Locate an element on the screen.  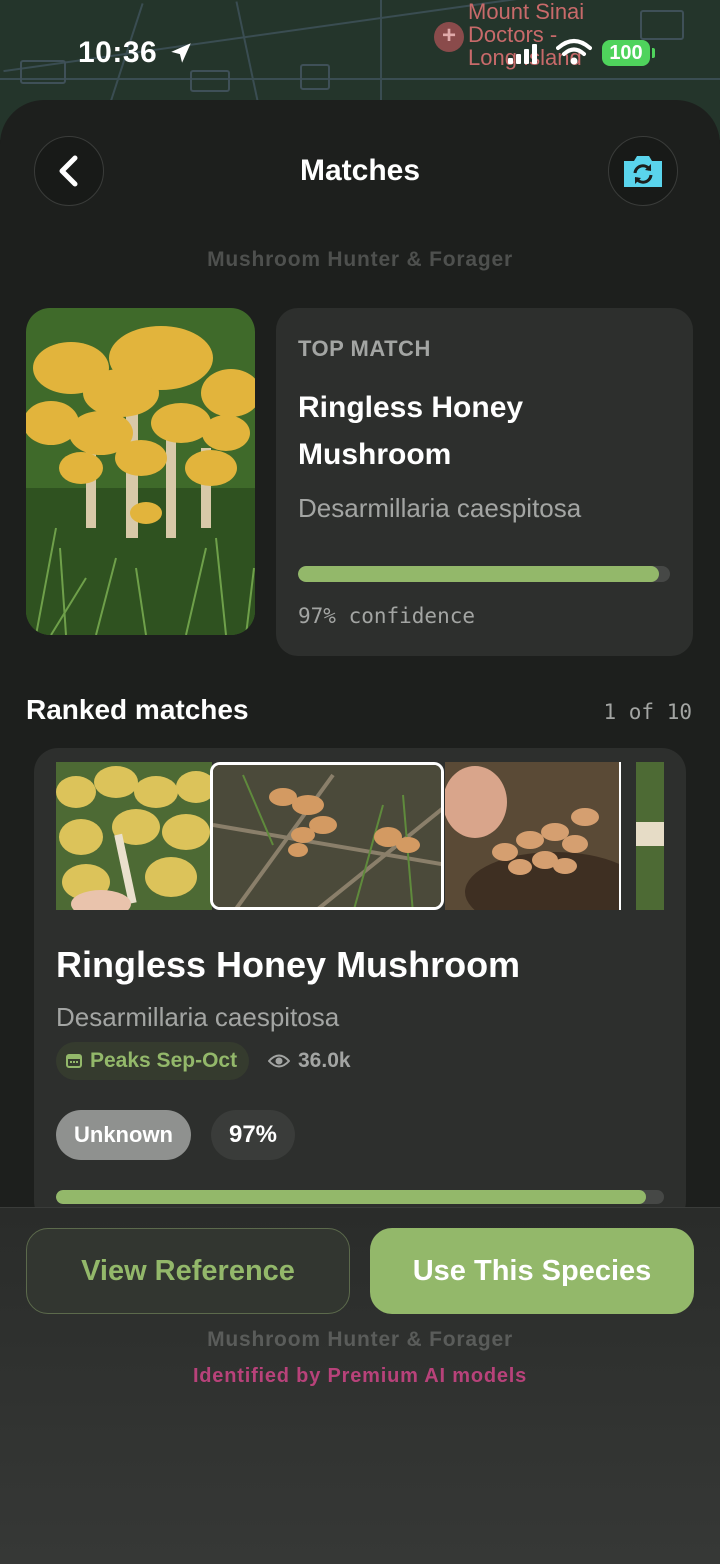
calendar-icon is located at coordinates (74, 1061).